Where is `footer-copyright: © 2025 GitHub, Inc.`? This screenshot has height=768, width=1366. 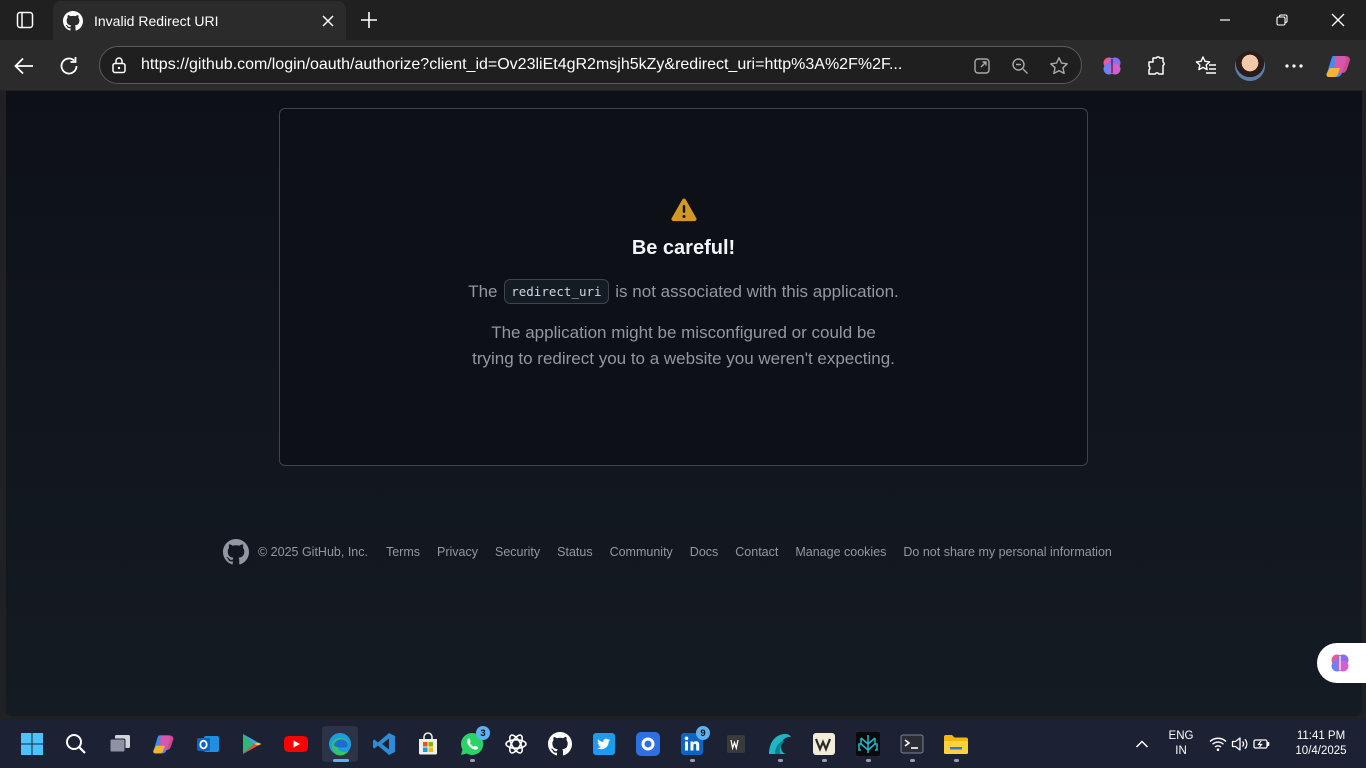
footer-copyright: © 2025 GitHub, Inc. is located at coordinates (313, 552).